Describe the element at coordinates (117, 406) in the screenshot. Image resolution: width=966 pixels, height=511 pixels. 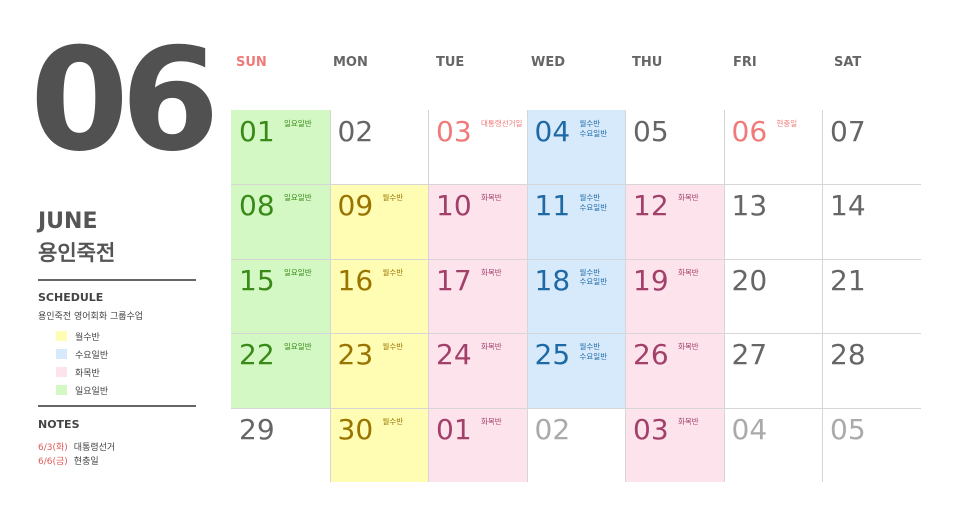
I see `divider-bottom` at that location.